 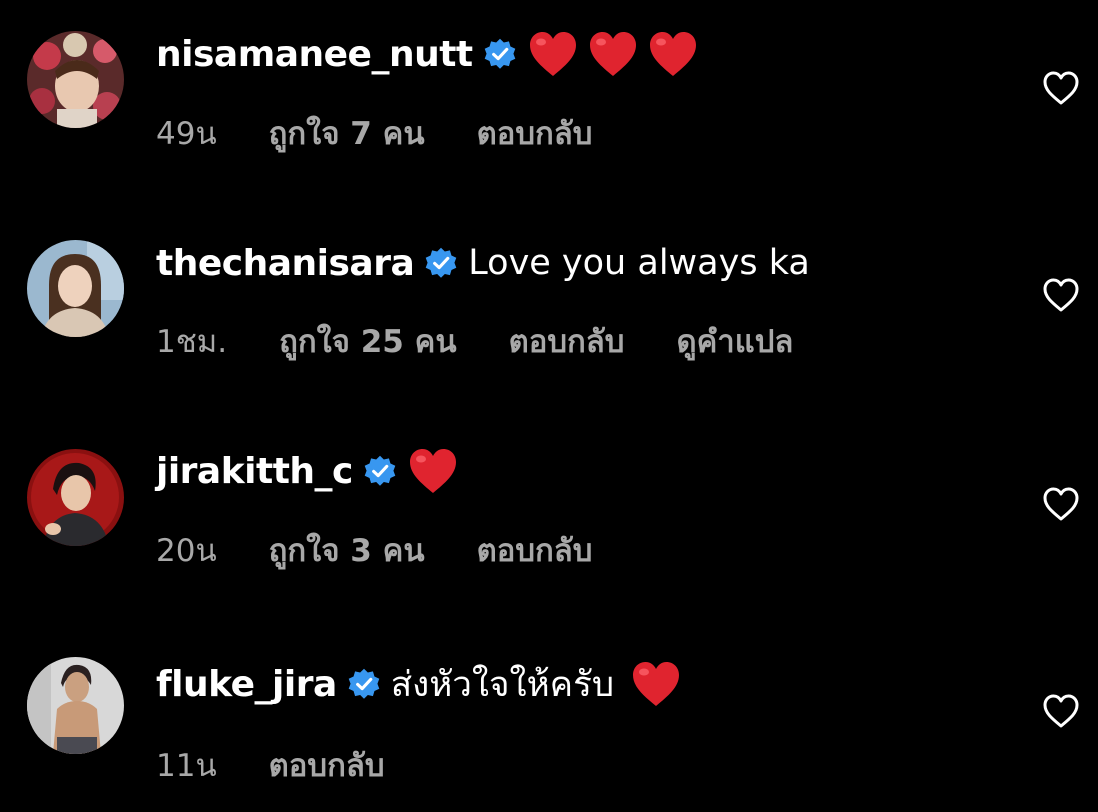 What do you see at coordinates (246, 684) in the screenshot?
I see `comment-username: fluke_jira` at bounding box center [246, 684].